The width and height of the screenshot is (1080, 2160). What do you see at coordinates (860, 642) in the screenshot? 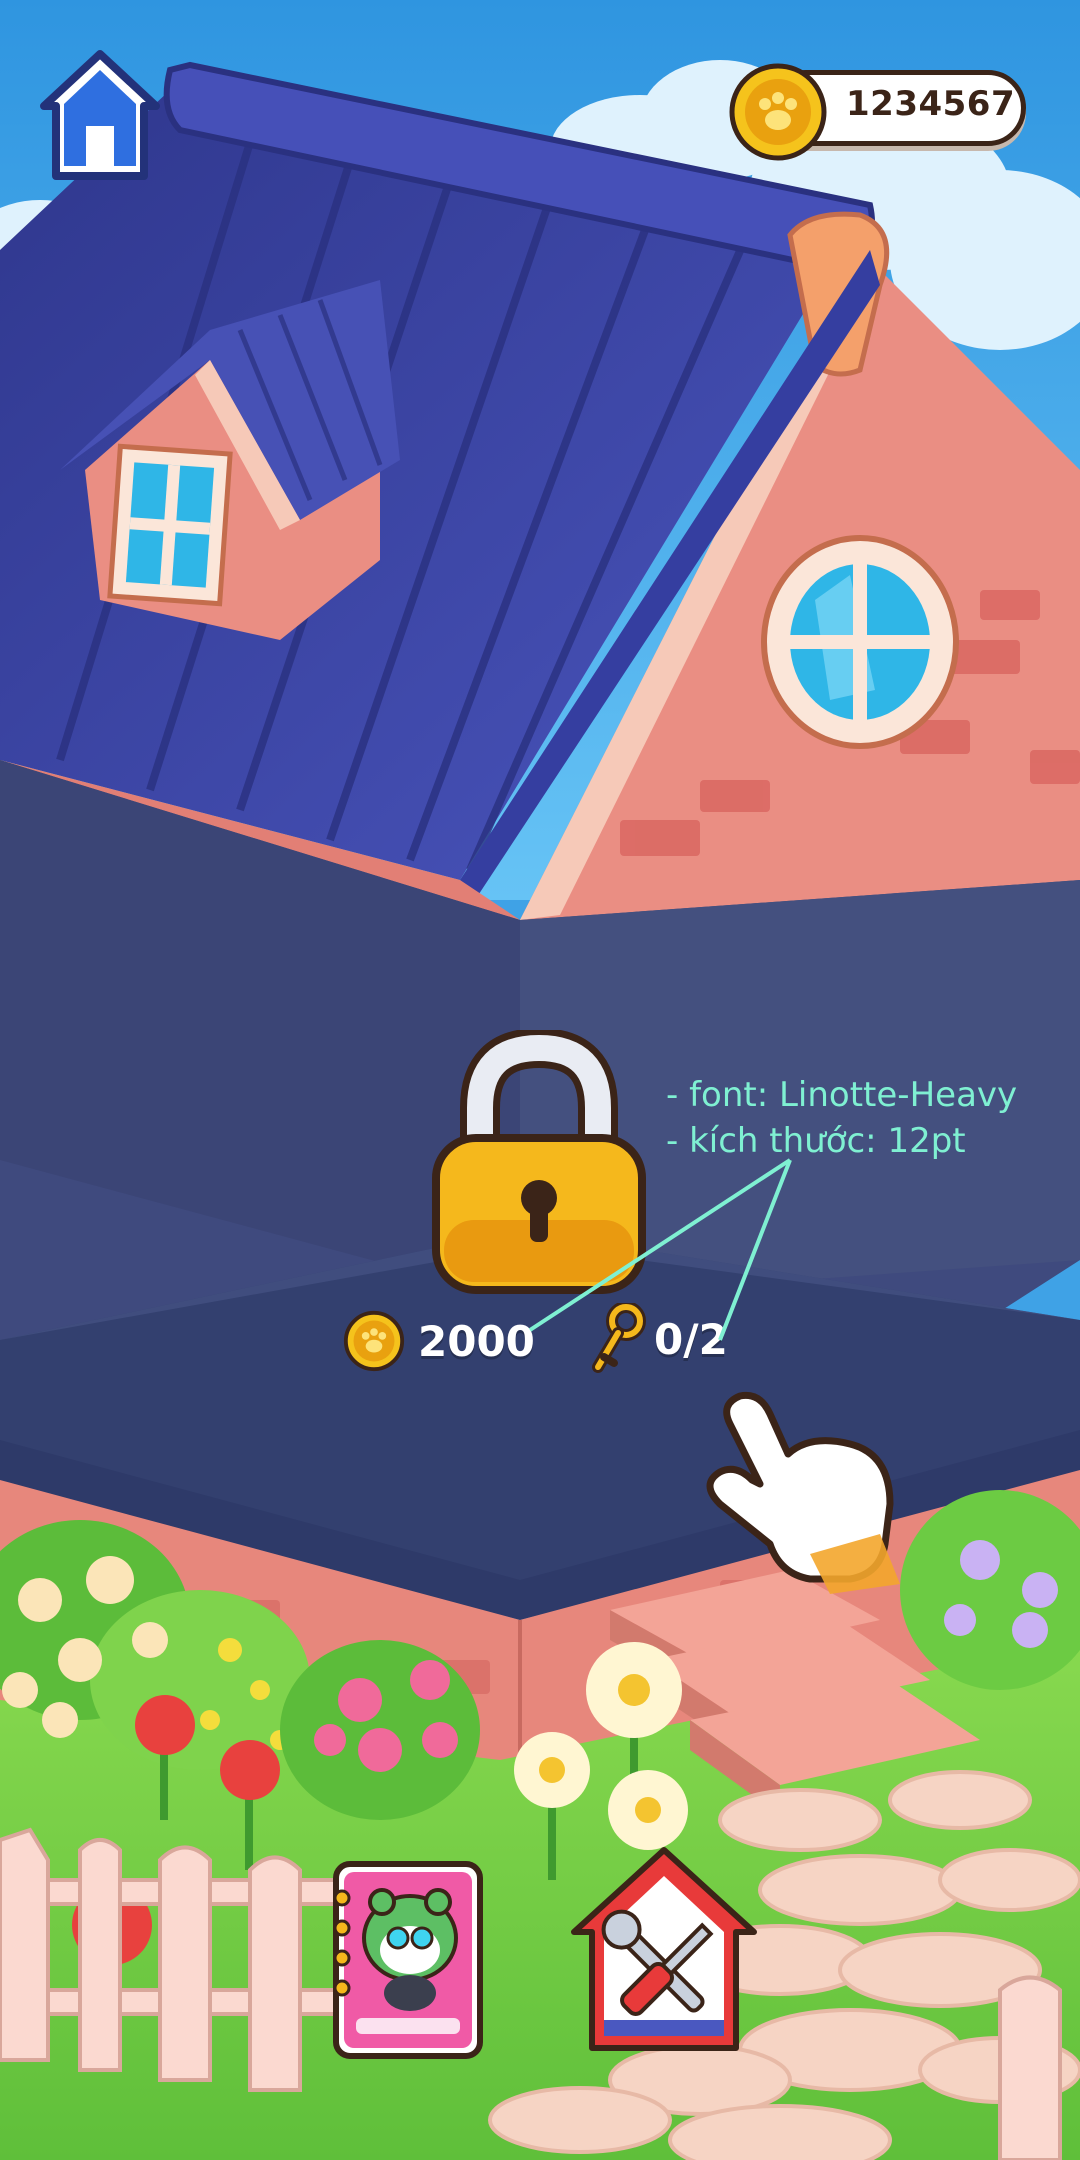
I see `round-window` at bounding box center [860, 642].